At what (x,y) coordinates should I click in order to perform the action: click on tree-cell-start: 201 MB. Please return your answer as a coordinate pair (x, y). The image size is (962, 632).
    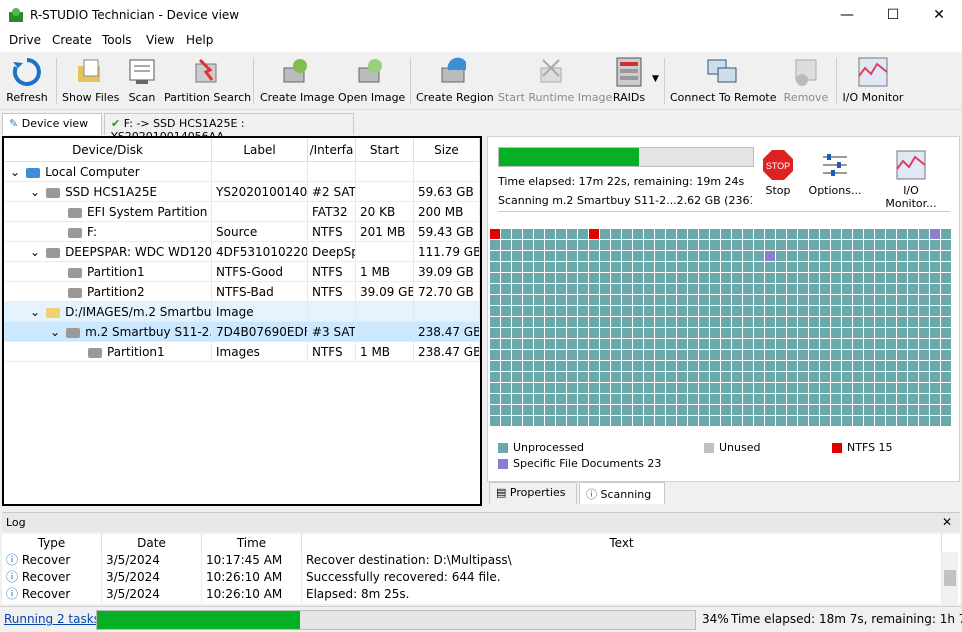
    Looking at the image, I should click on (385, 232).